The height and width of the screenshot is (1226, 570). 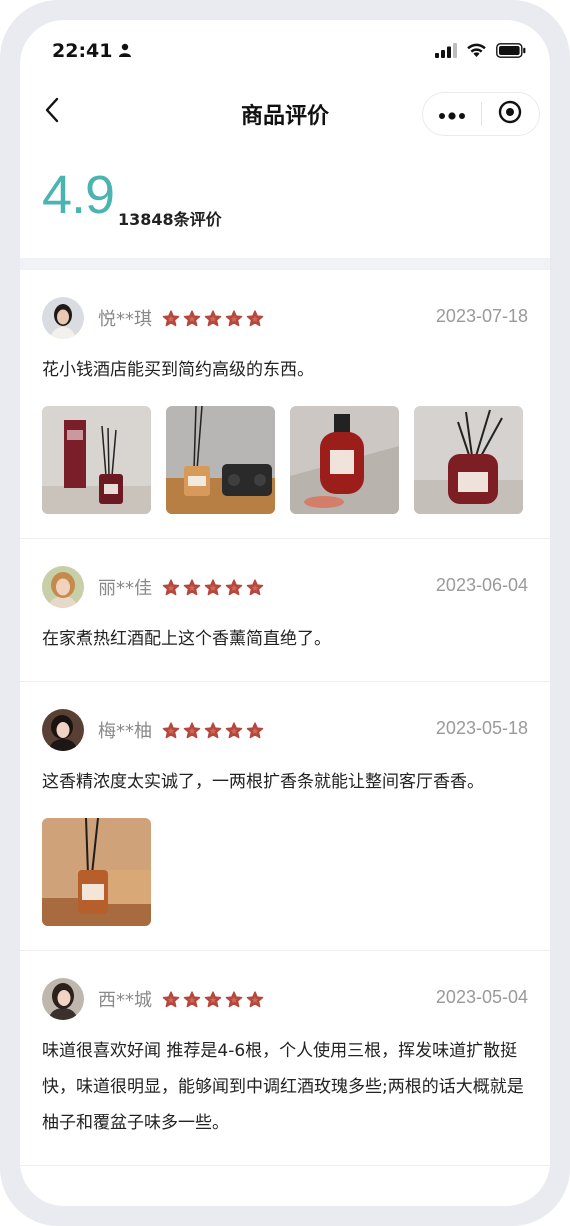 I want to click on status-time-group: 22:41, so click(x=92, y=51).